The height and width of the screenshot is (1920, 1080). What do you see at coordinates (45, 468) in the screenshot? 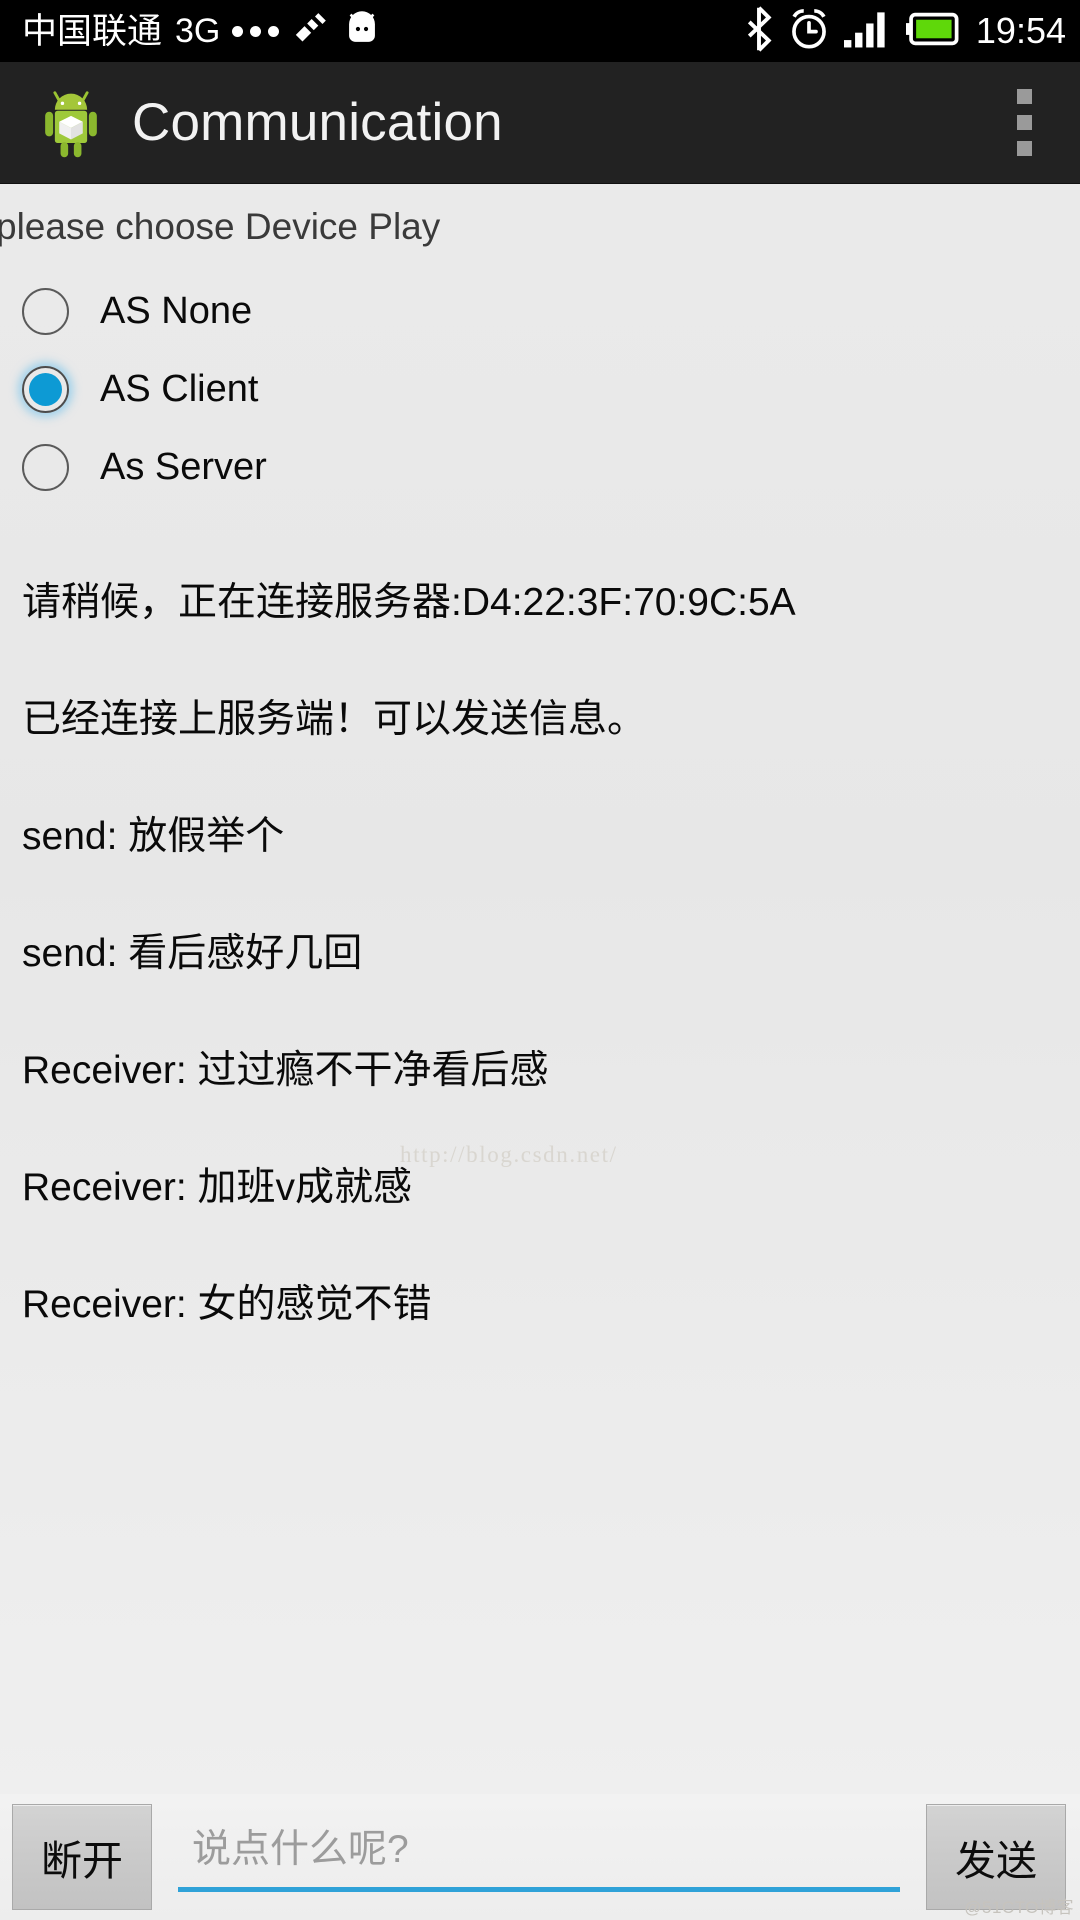
I see `radio-button-as-server` at bounding box center [45, 468].